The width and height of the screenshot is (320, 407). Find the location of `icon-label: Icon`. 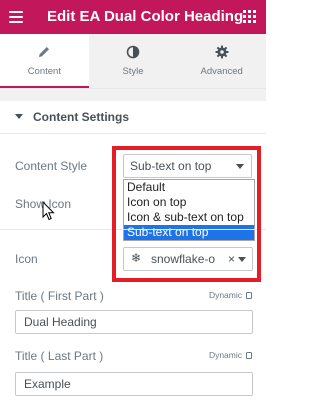

icon-label: Icon is located at coordinates (26, 259).